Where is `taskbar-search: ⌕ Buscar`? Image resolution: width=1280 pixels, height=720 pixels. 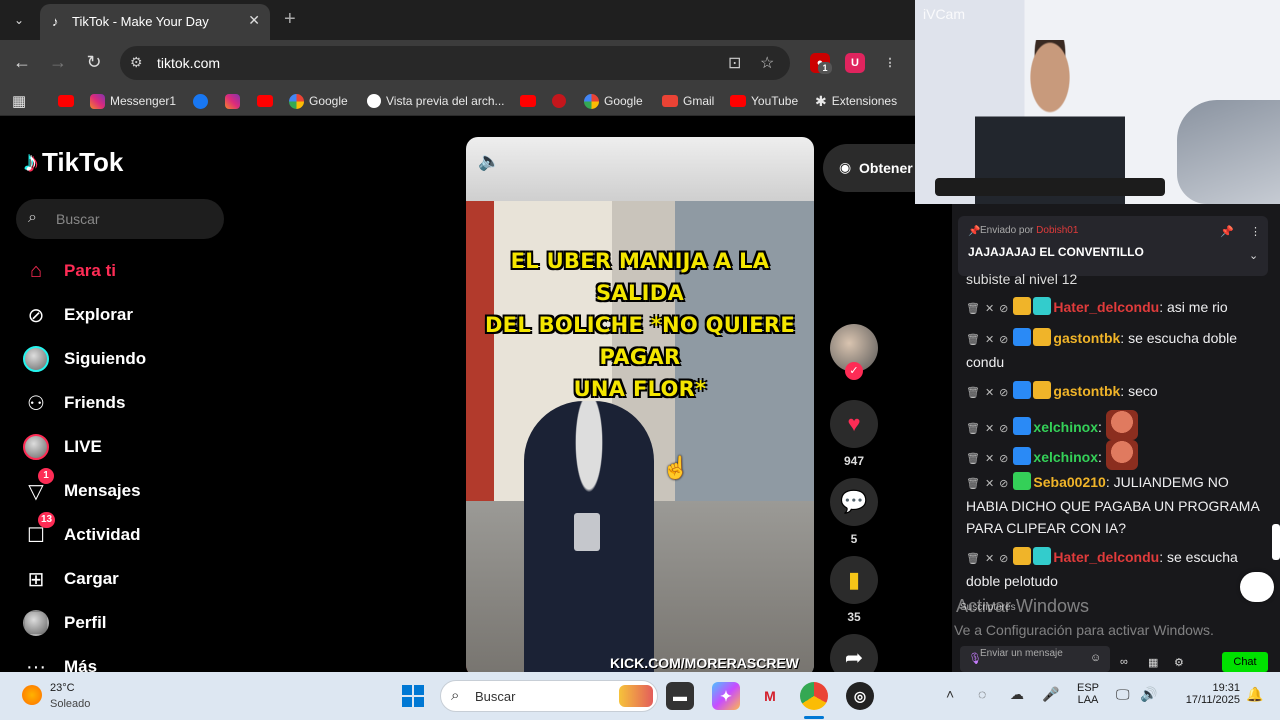
taskbar-search: ⌕ Buscar is located at coordinates (549, 696).